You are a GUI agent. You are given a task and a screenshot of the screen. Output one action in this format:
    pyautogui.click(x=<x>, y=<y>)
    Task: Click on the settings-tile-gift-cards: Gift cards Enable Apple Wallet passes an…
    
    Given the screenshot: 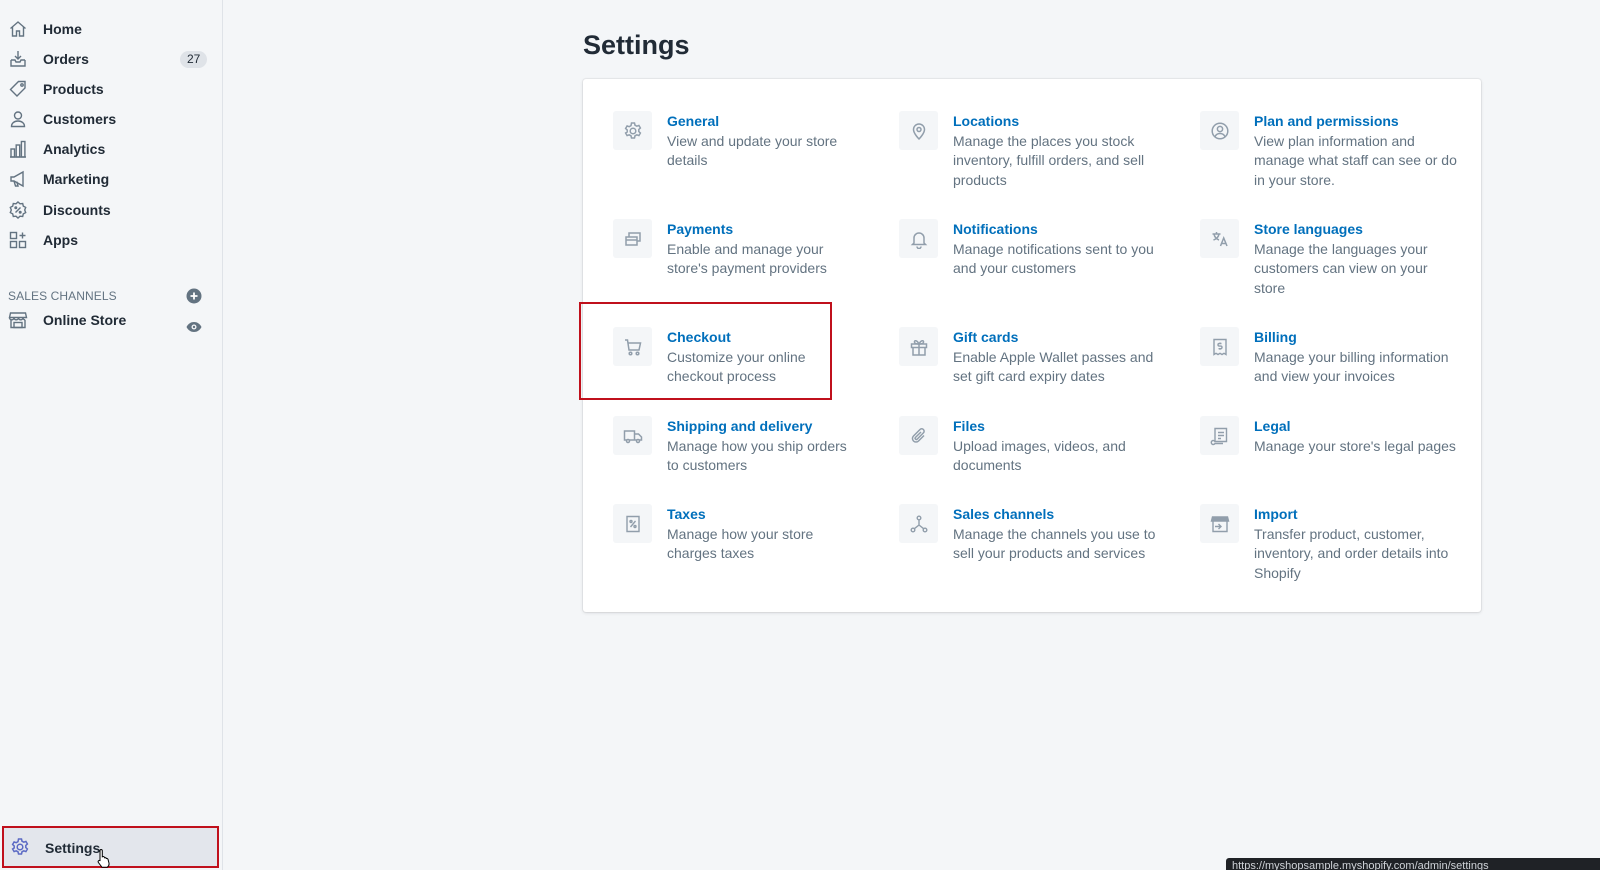 What is the action you would take?
    pyautogui.click(x=1029, y=357)
    